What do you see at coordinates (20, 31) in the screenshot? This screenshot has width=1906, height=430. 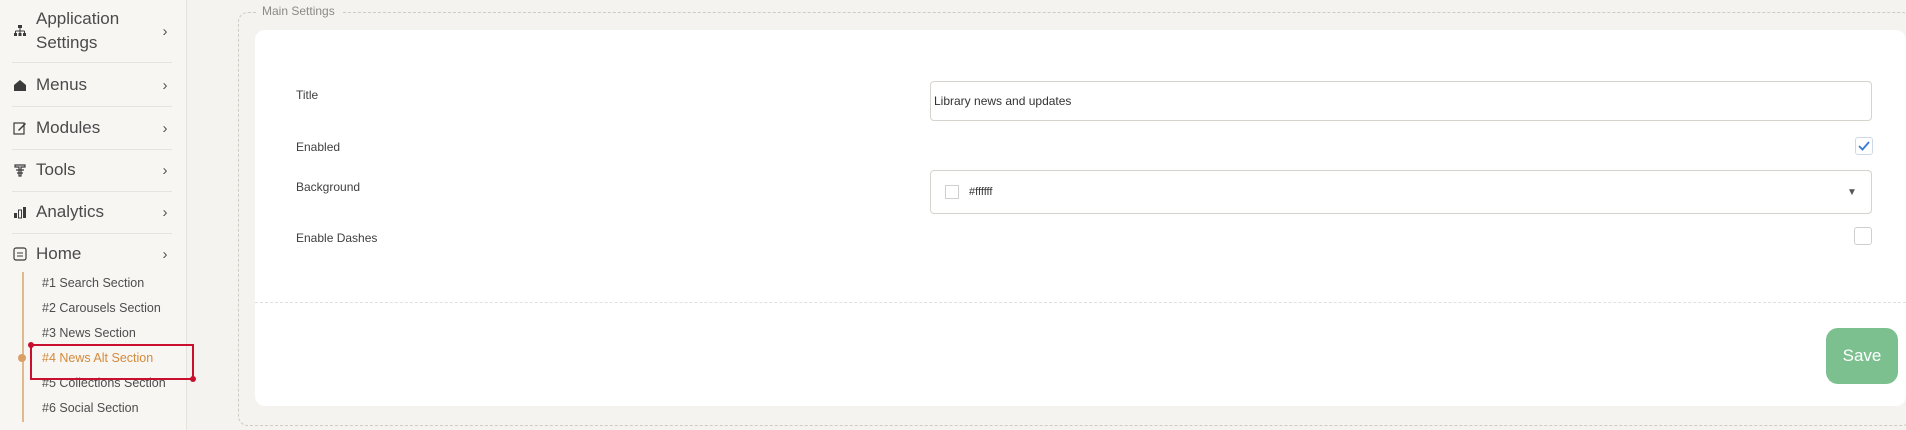 I see `sitemap-icon` at bounding box center [20, 31].